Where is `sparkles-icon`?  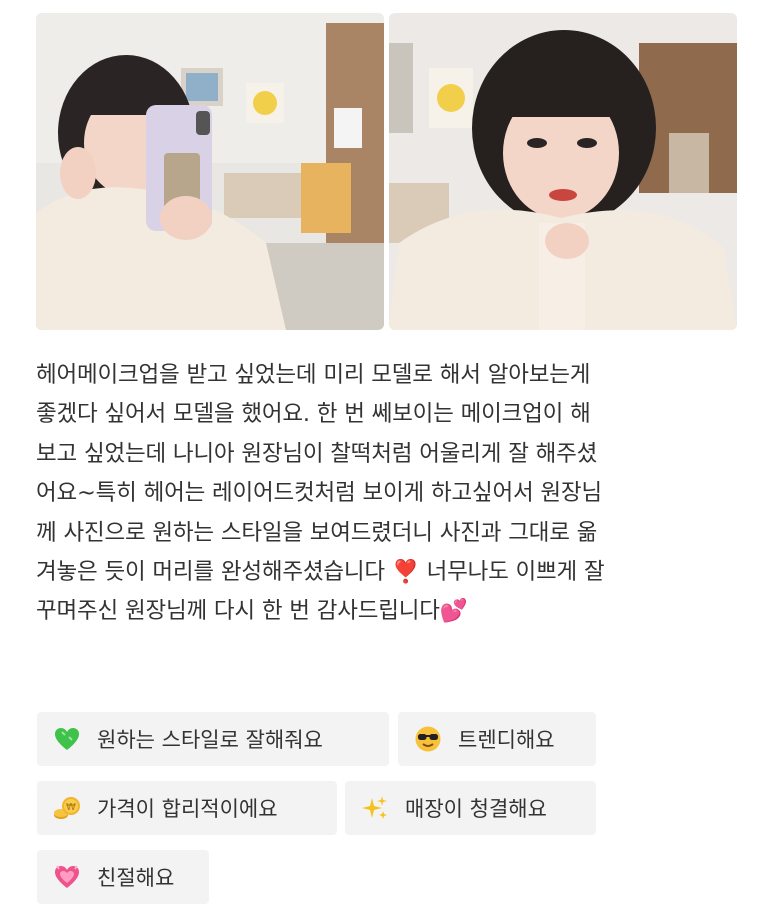
sparkles-icon is located at coordinates (375, 808).